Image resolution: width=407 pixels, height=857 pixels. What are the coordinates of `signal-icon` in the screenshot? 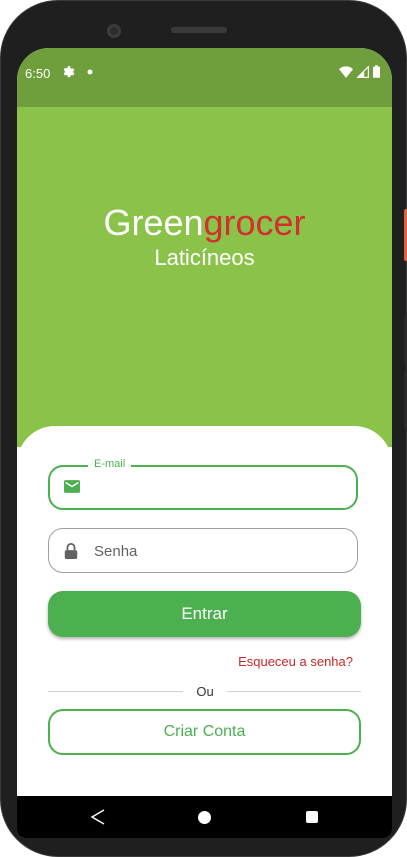 It's located at (362, 74).